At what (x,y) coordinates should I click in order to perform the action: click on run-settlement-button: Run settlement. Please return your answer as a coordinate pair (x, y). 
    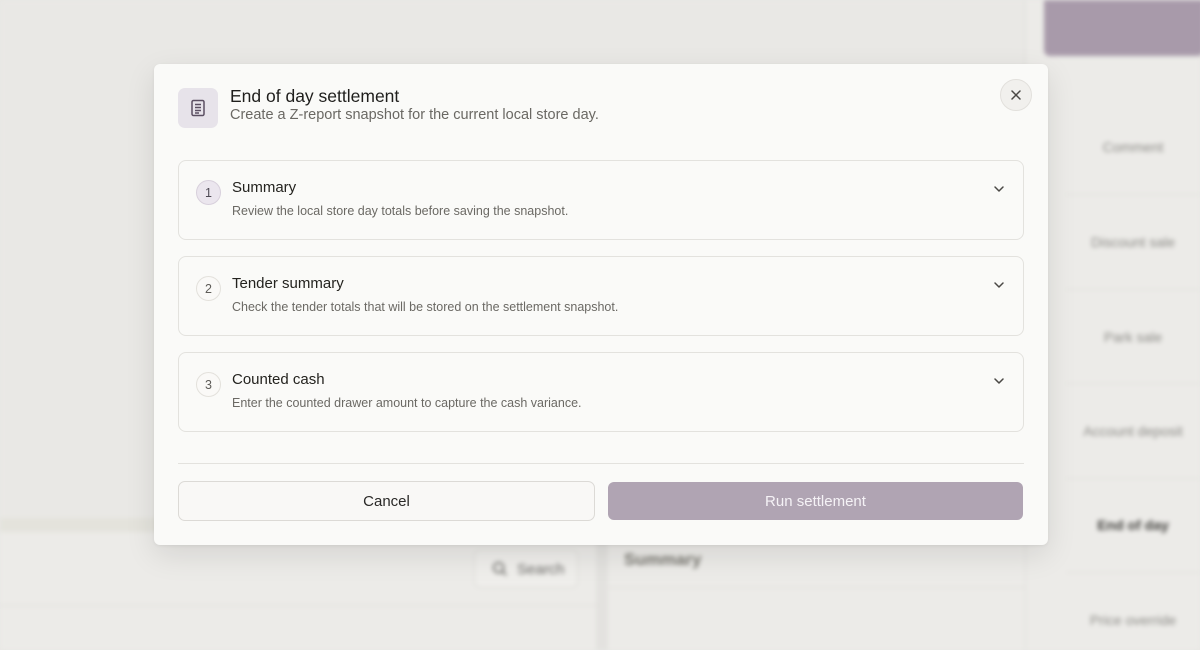
    Looking at the image, I should click on (815, 501).